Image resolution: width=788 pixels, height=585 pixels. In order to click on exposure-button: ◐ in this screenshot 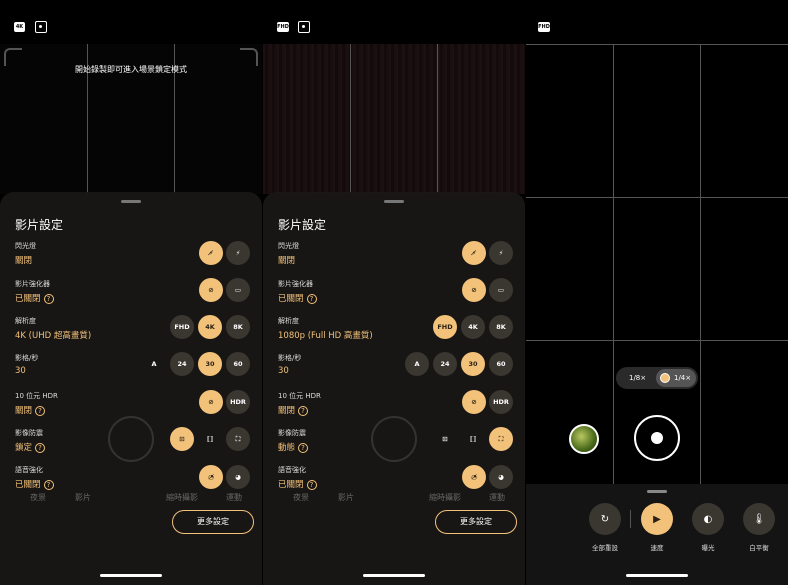, I will do `click(708, 519)`.